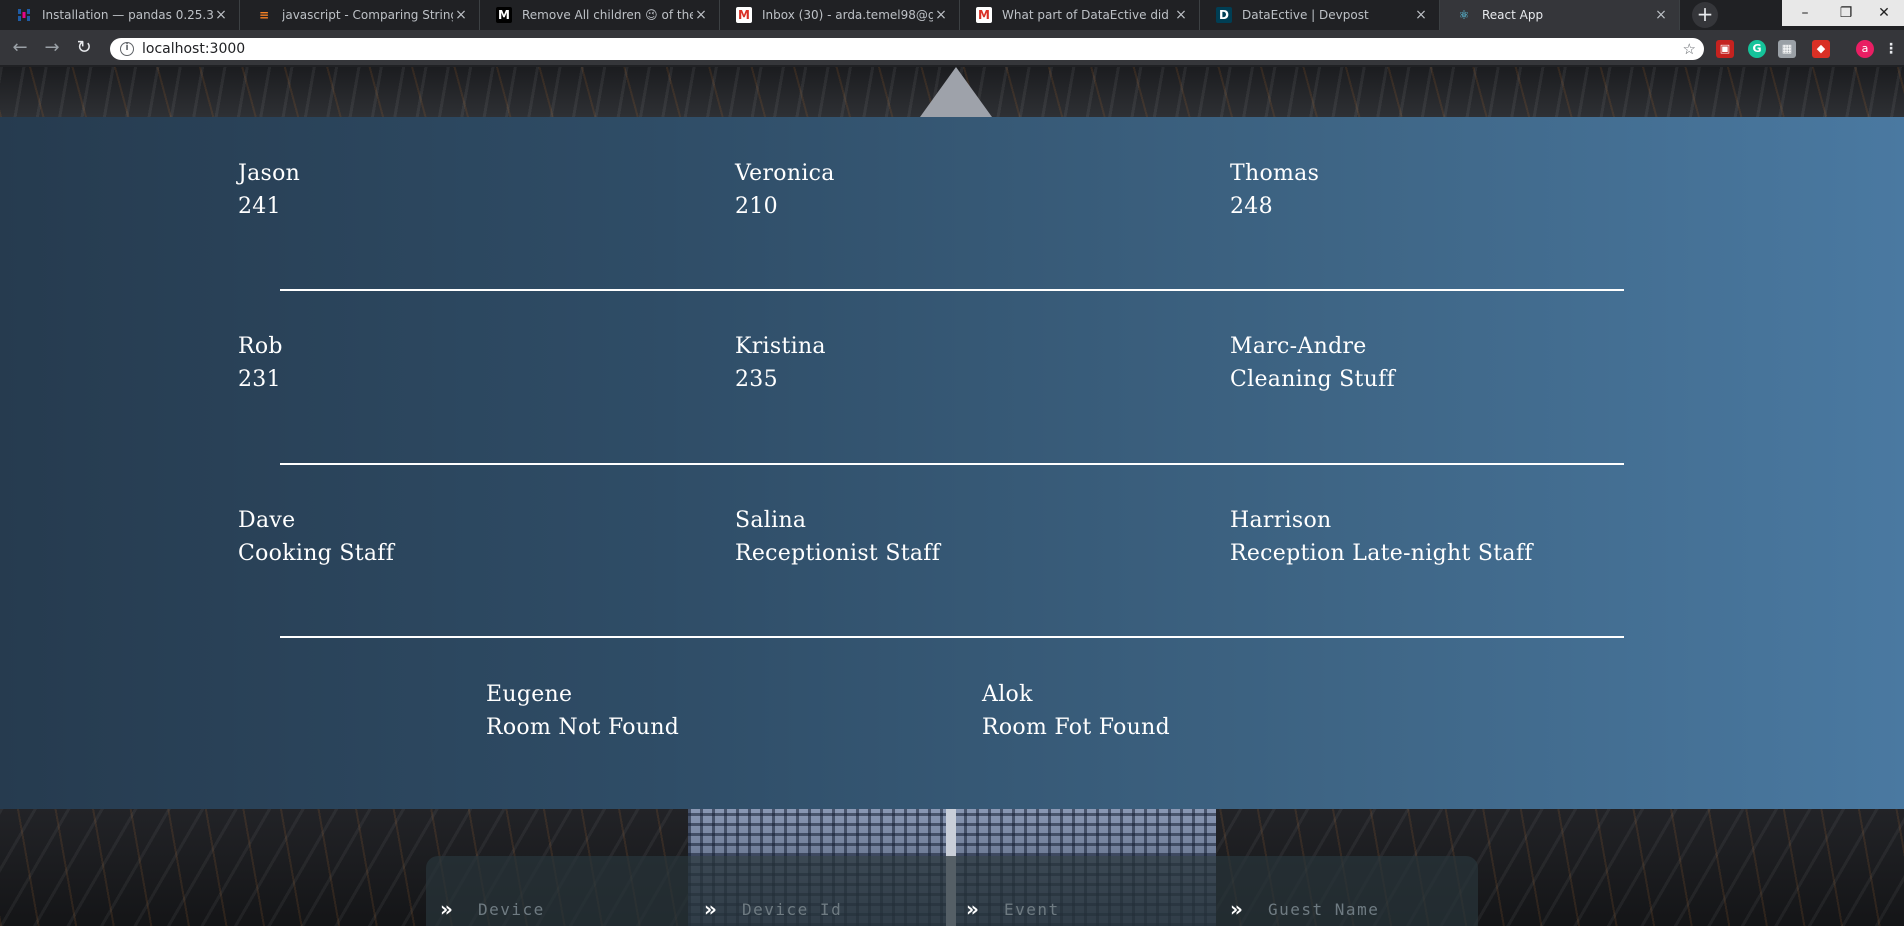  I want to click on staff-card: Kristina 235, so click(780, 363).